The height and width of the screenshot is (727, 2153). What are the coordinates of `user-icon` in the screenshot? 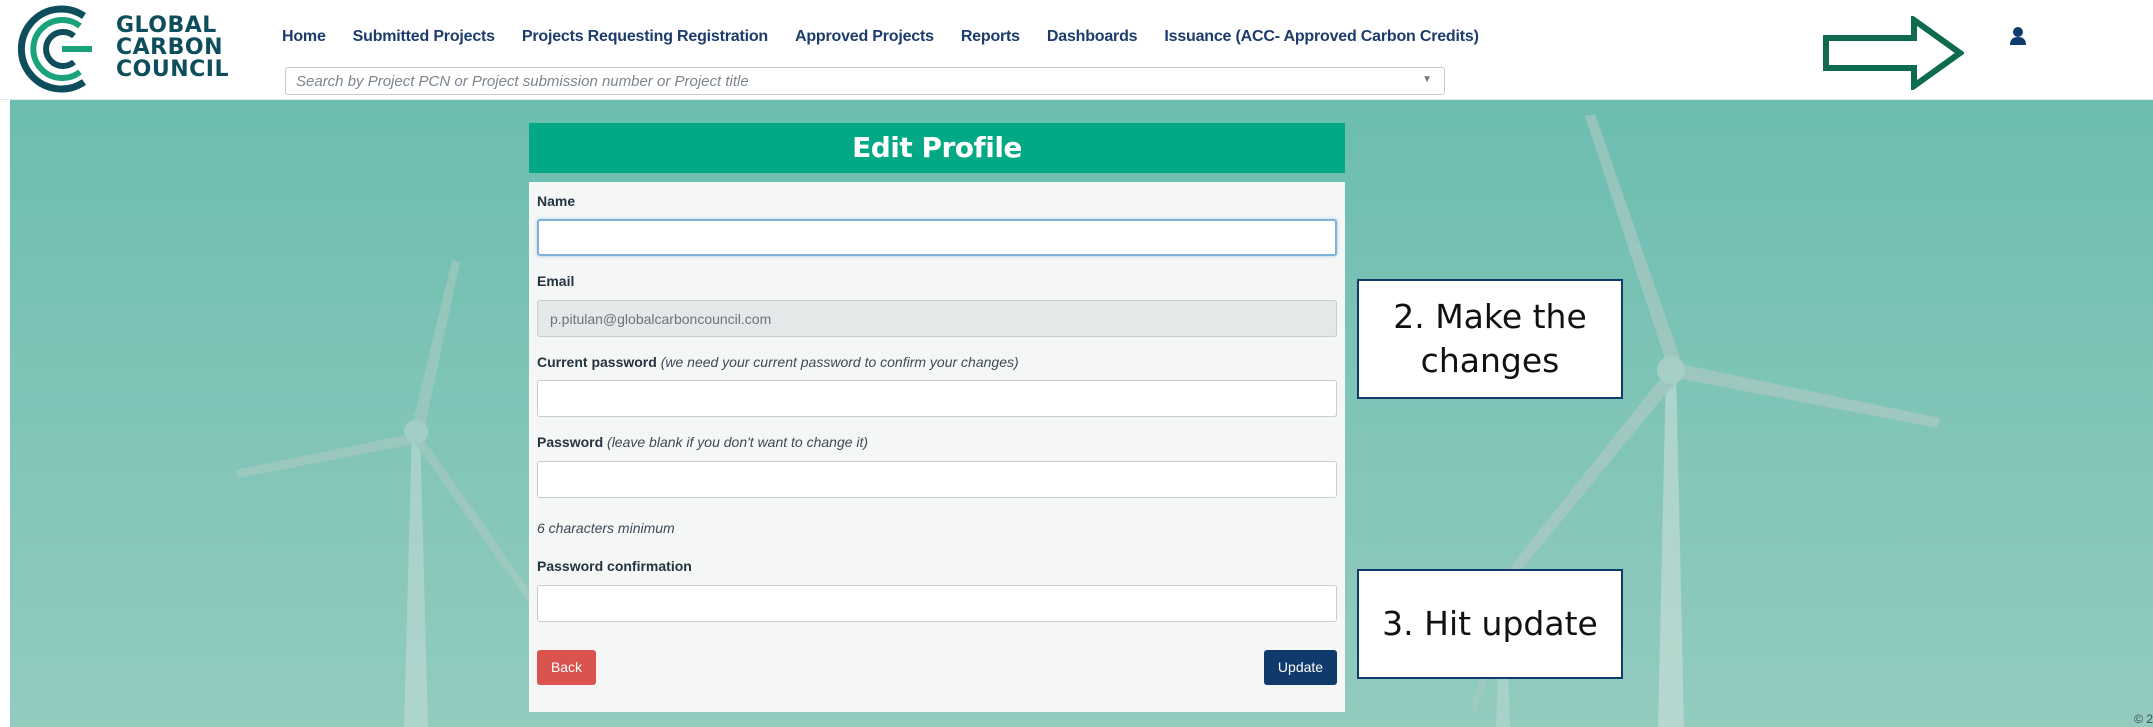 It's located at (2018, 36).